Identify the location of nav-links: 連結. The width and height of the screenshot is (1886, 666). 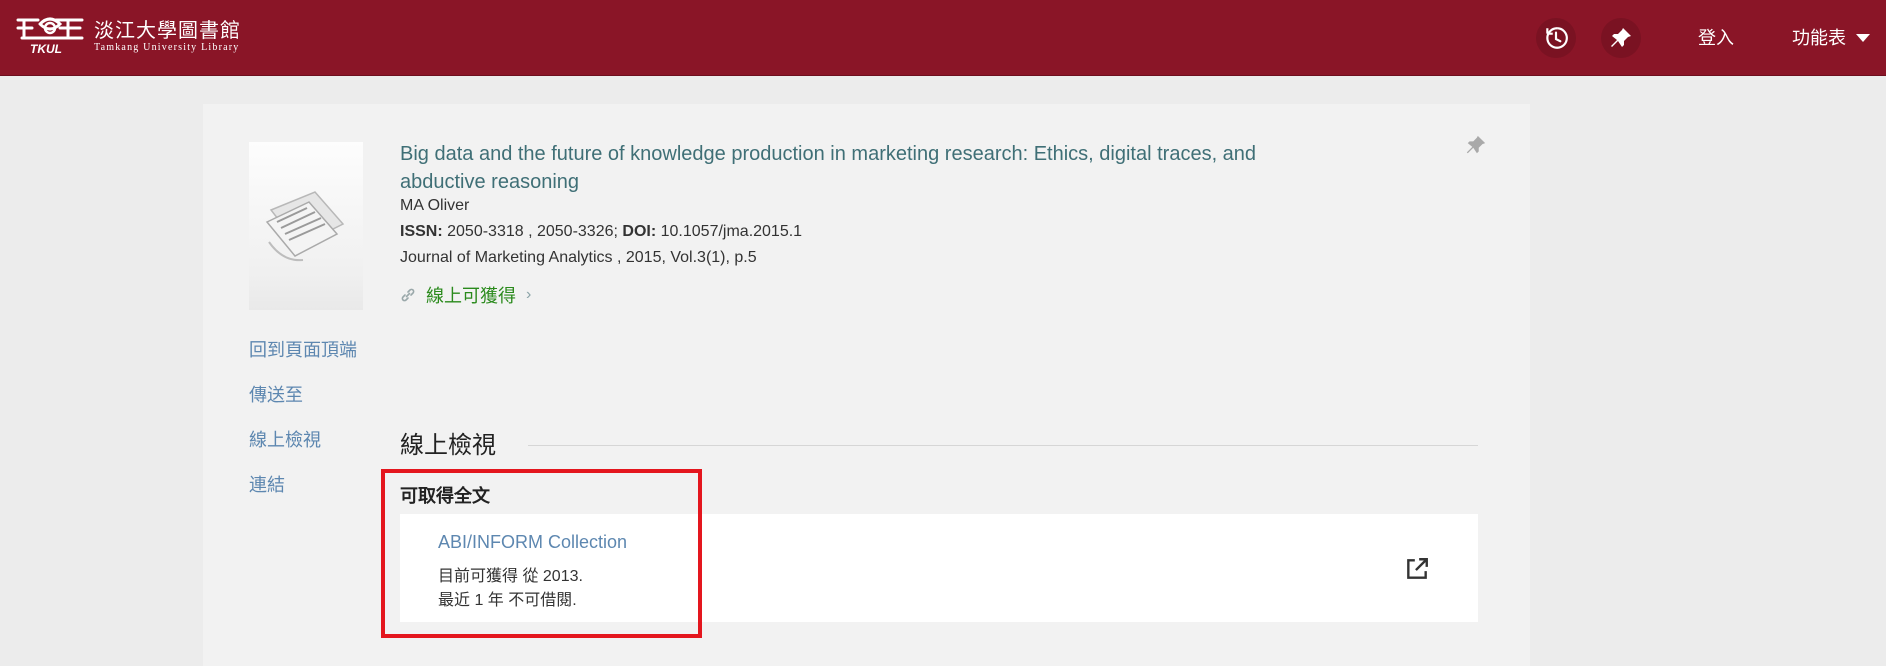
(267, 485).